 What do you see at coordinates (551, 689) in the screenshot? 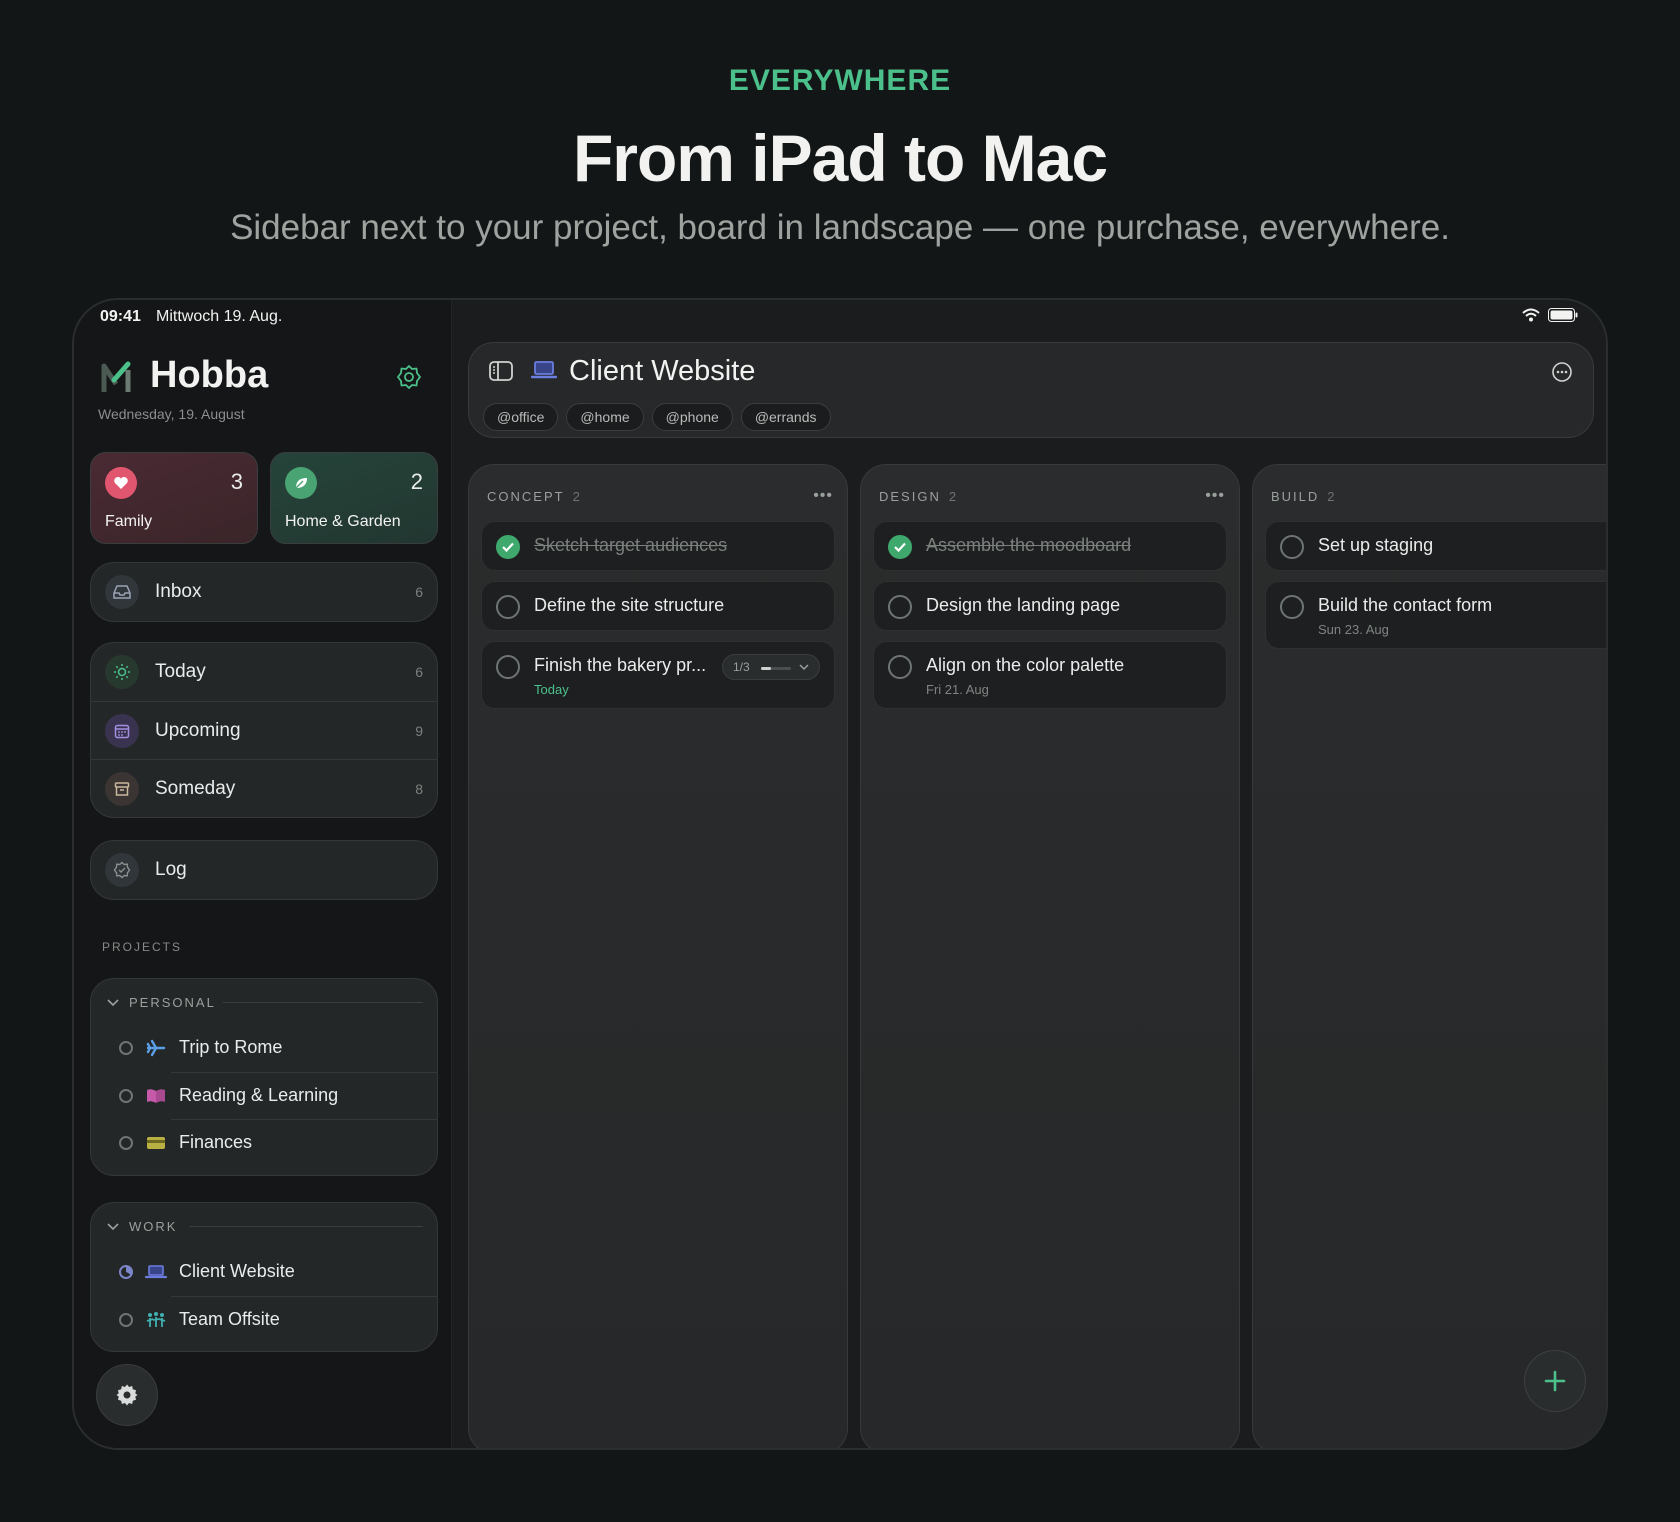
I see `task-due: Today` at bounding box center [551, 689].